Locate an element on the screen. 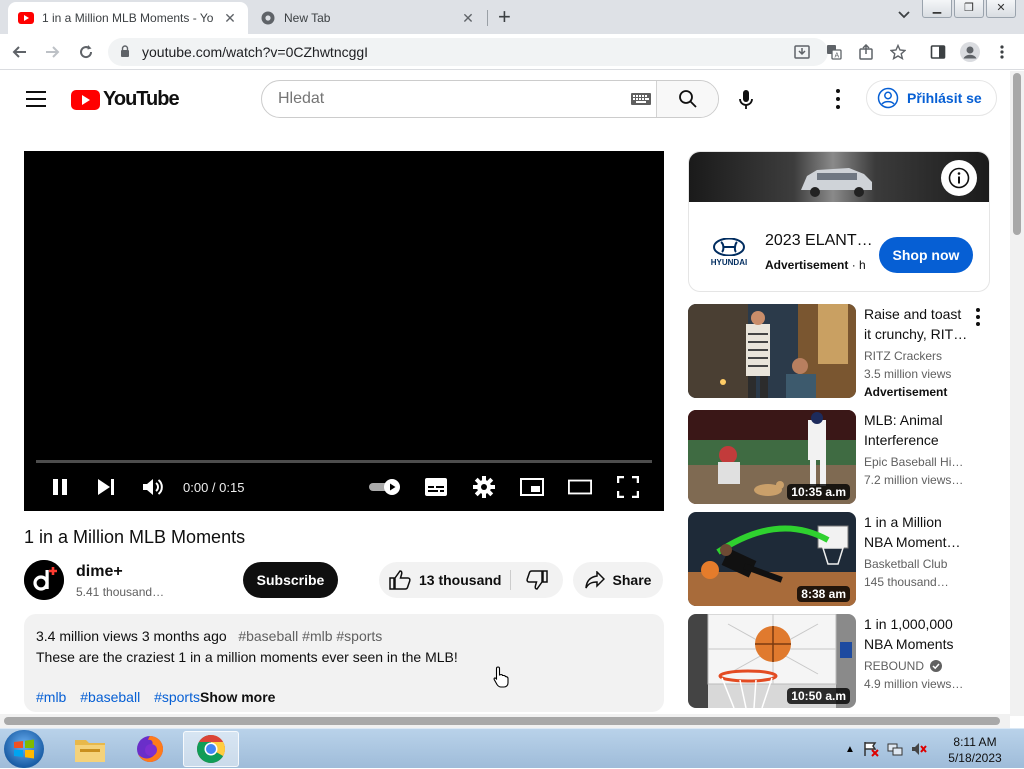 The image size is (1024, 769). install-app-icon is located at coordinates (802, 52).